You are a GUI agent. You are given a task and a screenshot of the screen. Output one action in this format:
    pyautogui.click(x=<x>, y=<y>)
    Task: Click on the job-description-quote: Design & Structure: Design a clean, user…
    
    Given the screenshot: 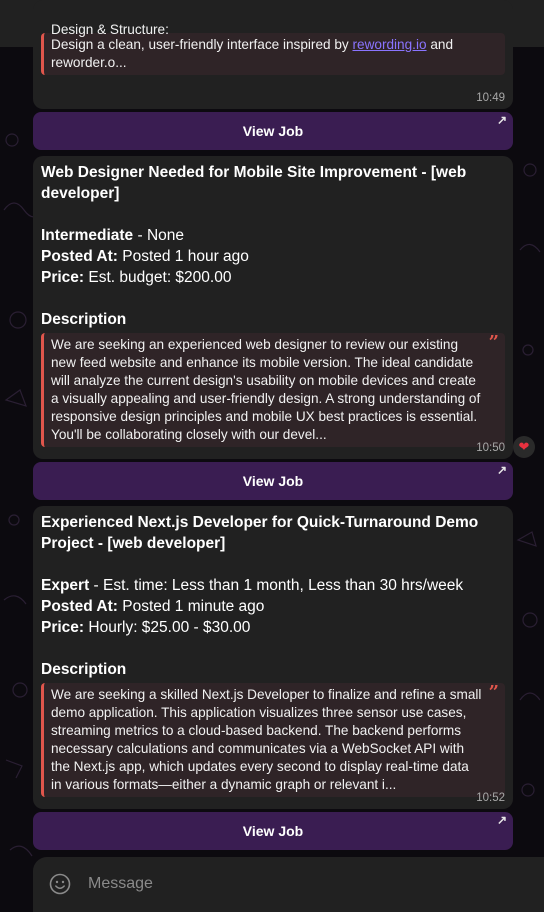 What is the action you would take?
    pyautogui.click(x=273, y=48)
    